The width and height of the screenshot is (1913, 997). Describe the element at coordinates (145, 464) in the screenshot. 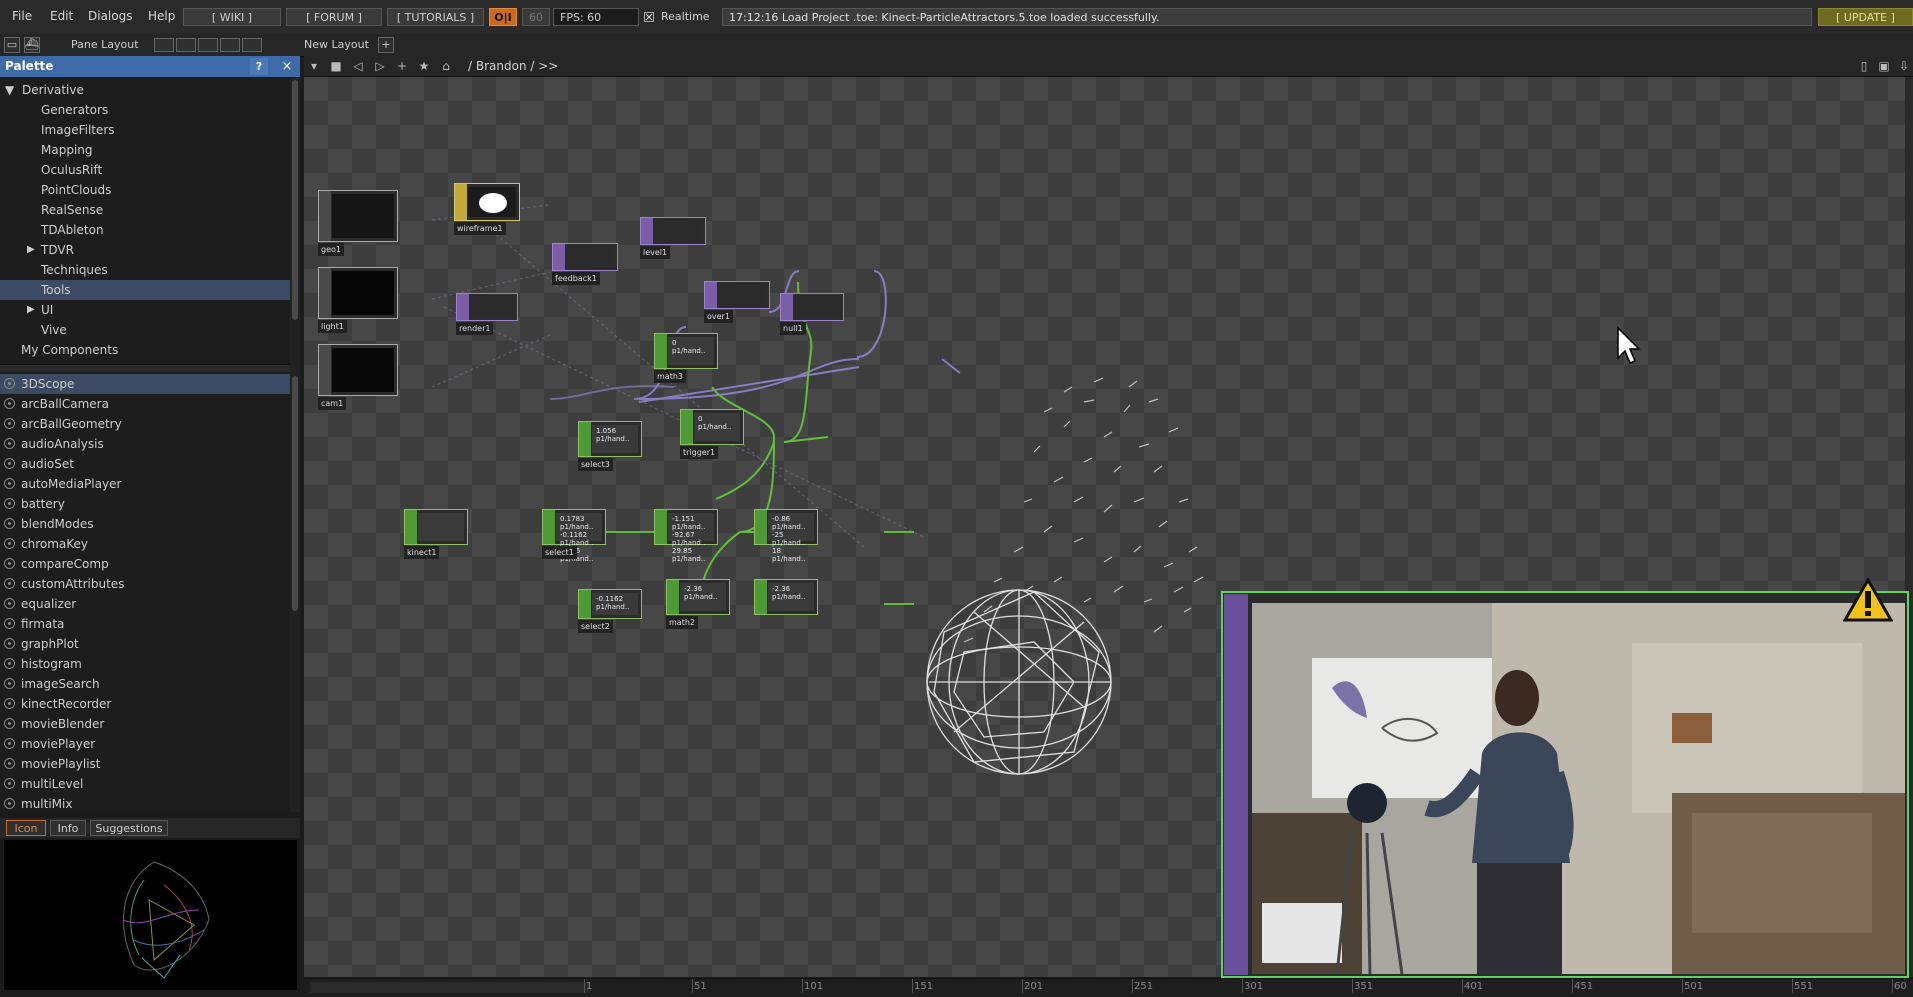

I see `list-item: audioSet` at that location.